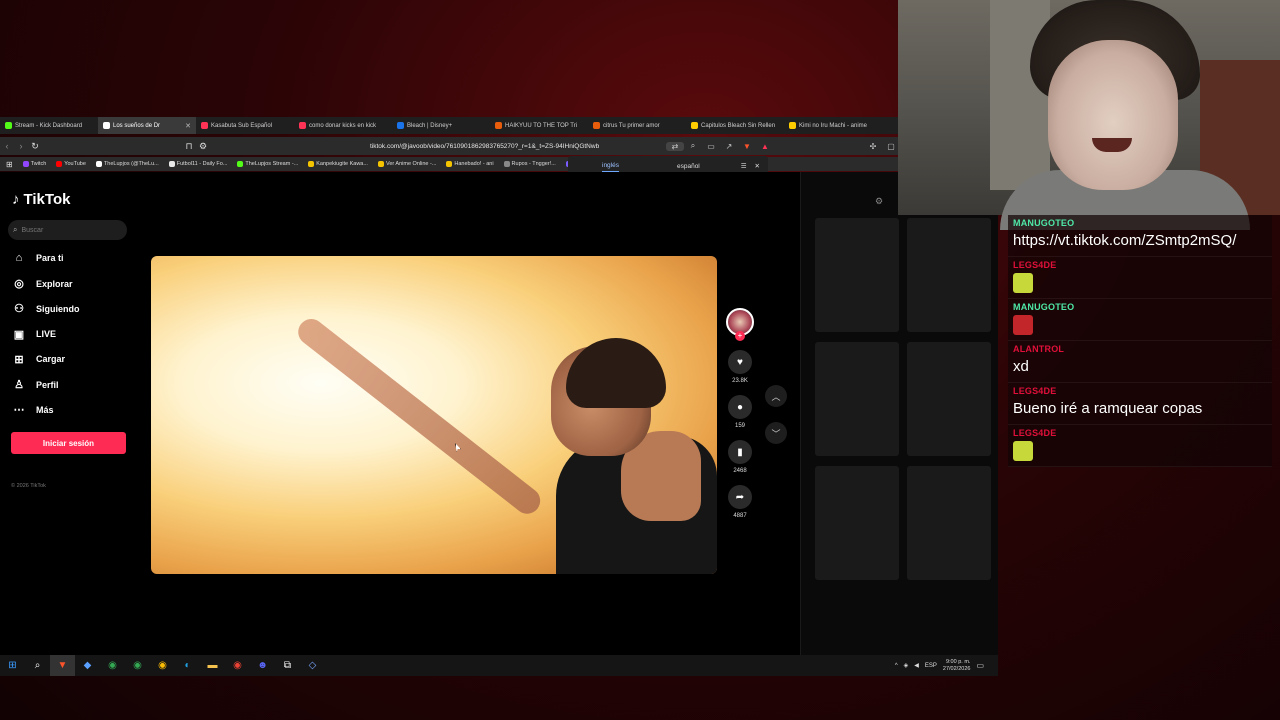 Image resolution: width=1280 pixels, height=720 pixels. What do you see at coordinates (62, 665) in the screenshot?
I see `brave-icon: ▼` at bounding box center [62, 665].